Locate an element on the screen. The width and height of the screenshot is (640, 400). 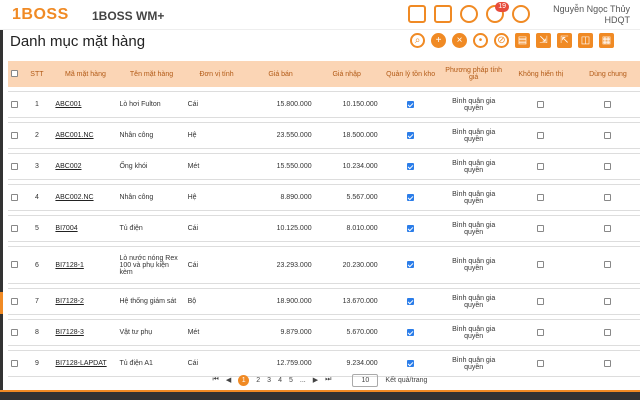
page-button: 3 is located at coordinates (269, 380).